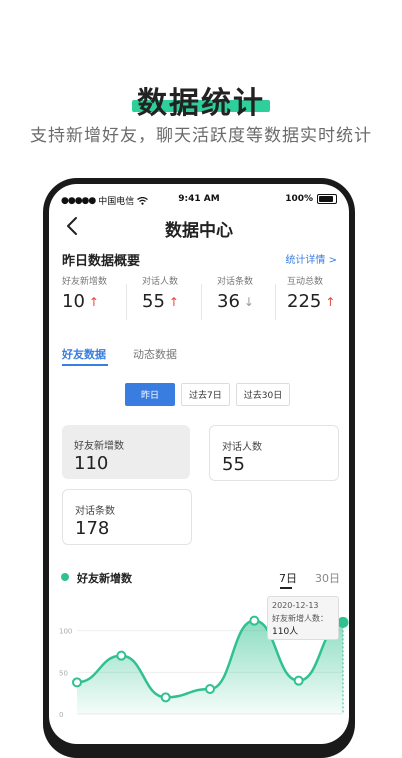 The height and width of the screenshot is (758, 402). Describe the element at coordinates (228, 301) in the screenshot. I see `stat-value: 36` at that location.